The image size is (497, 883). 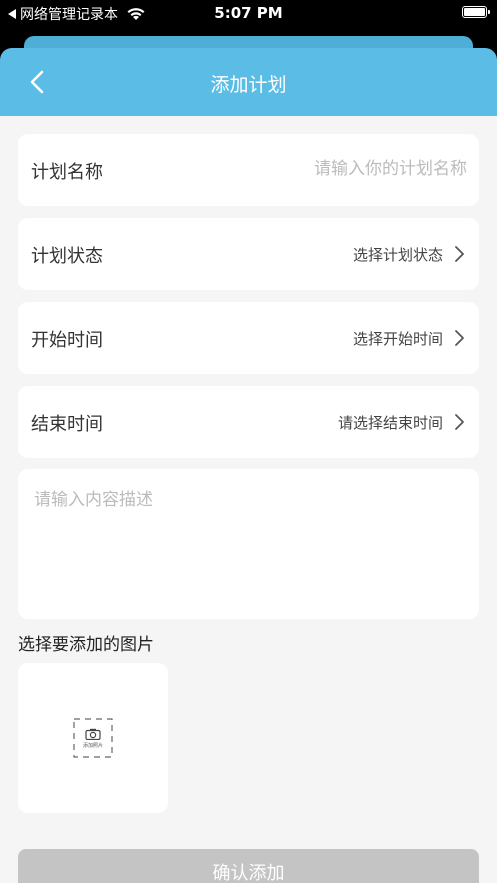 I want to click on end-time-label: 结束时间, so click(x=67, y=424).